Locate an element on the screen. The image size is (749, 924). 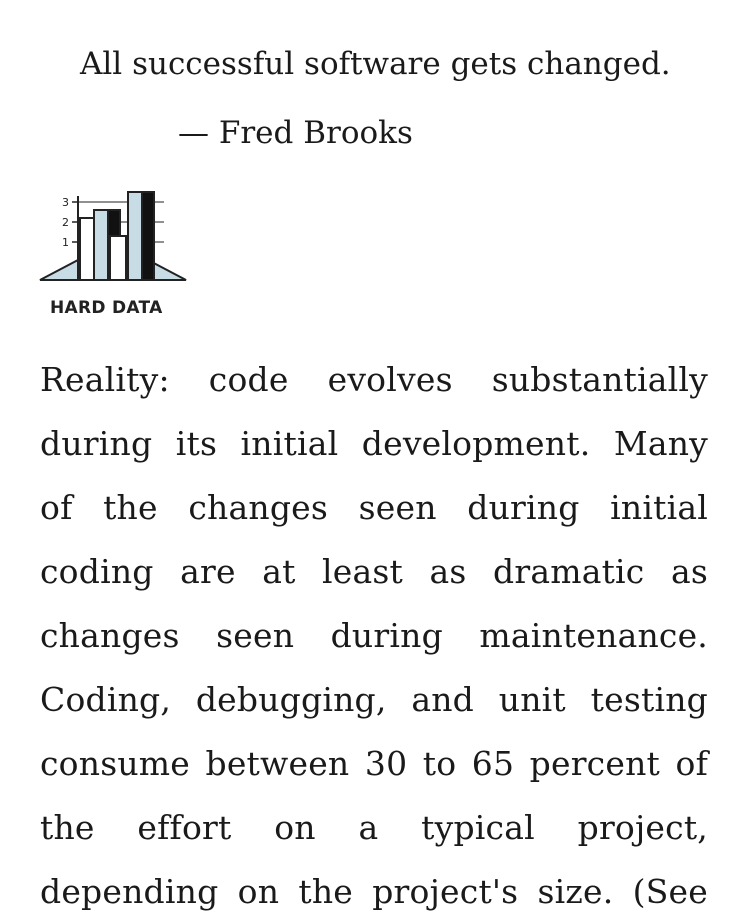
body-line: changes seen during maintenance. is located at coordinates (374, 635).